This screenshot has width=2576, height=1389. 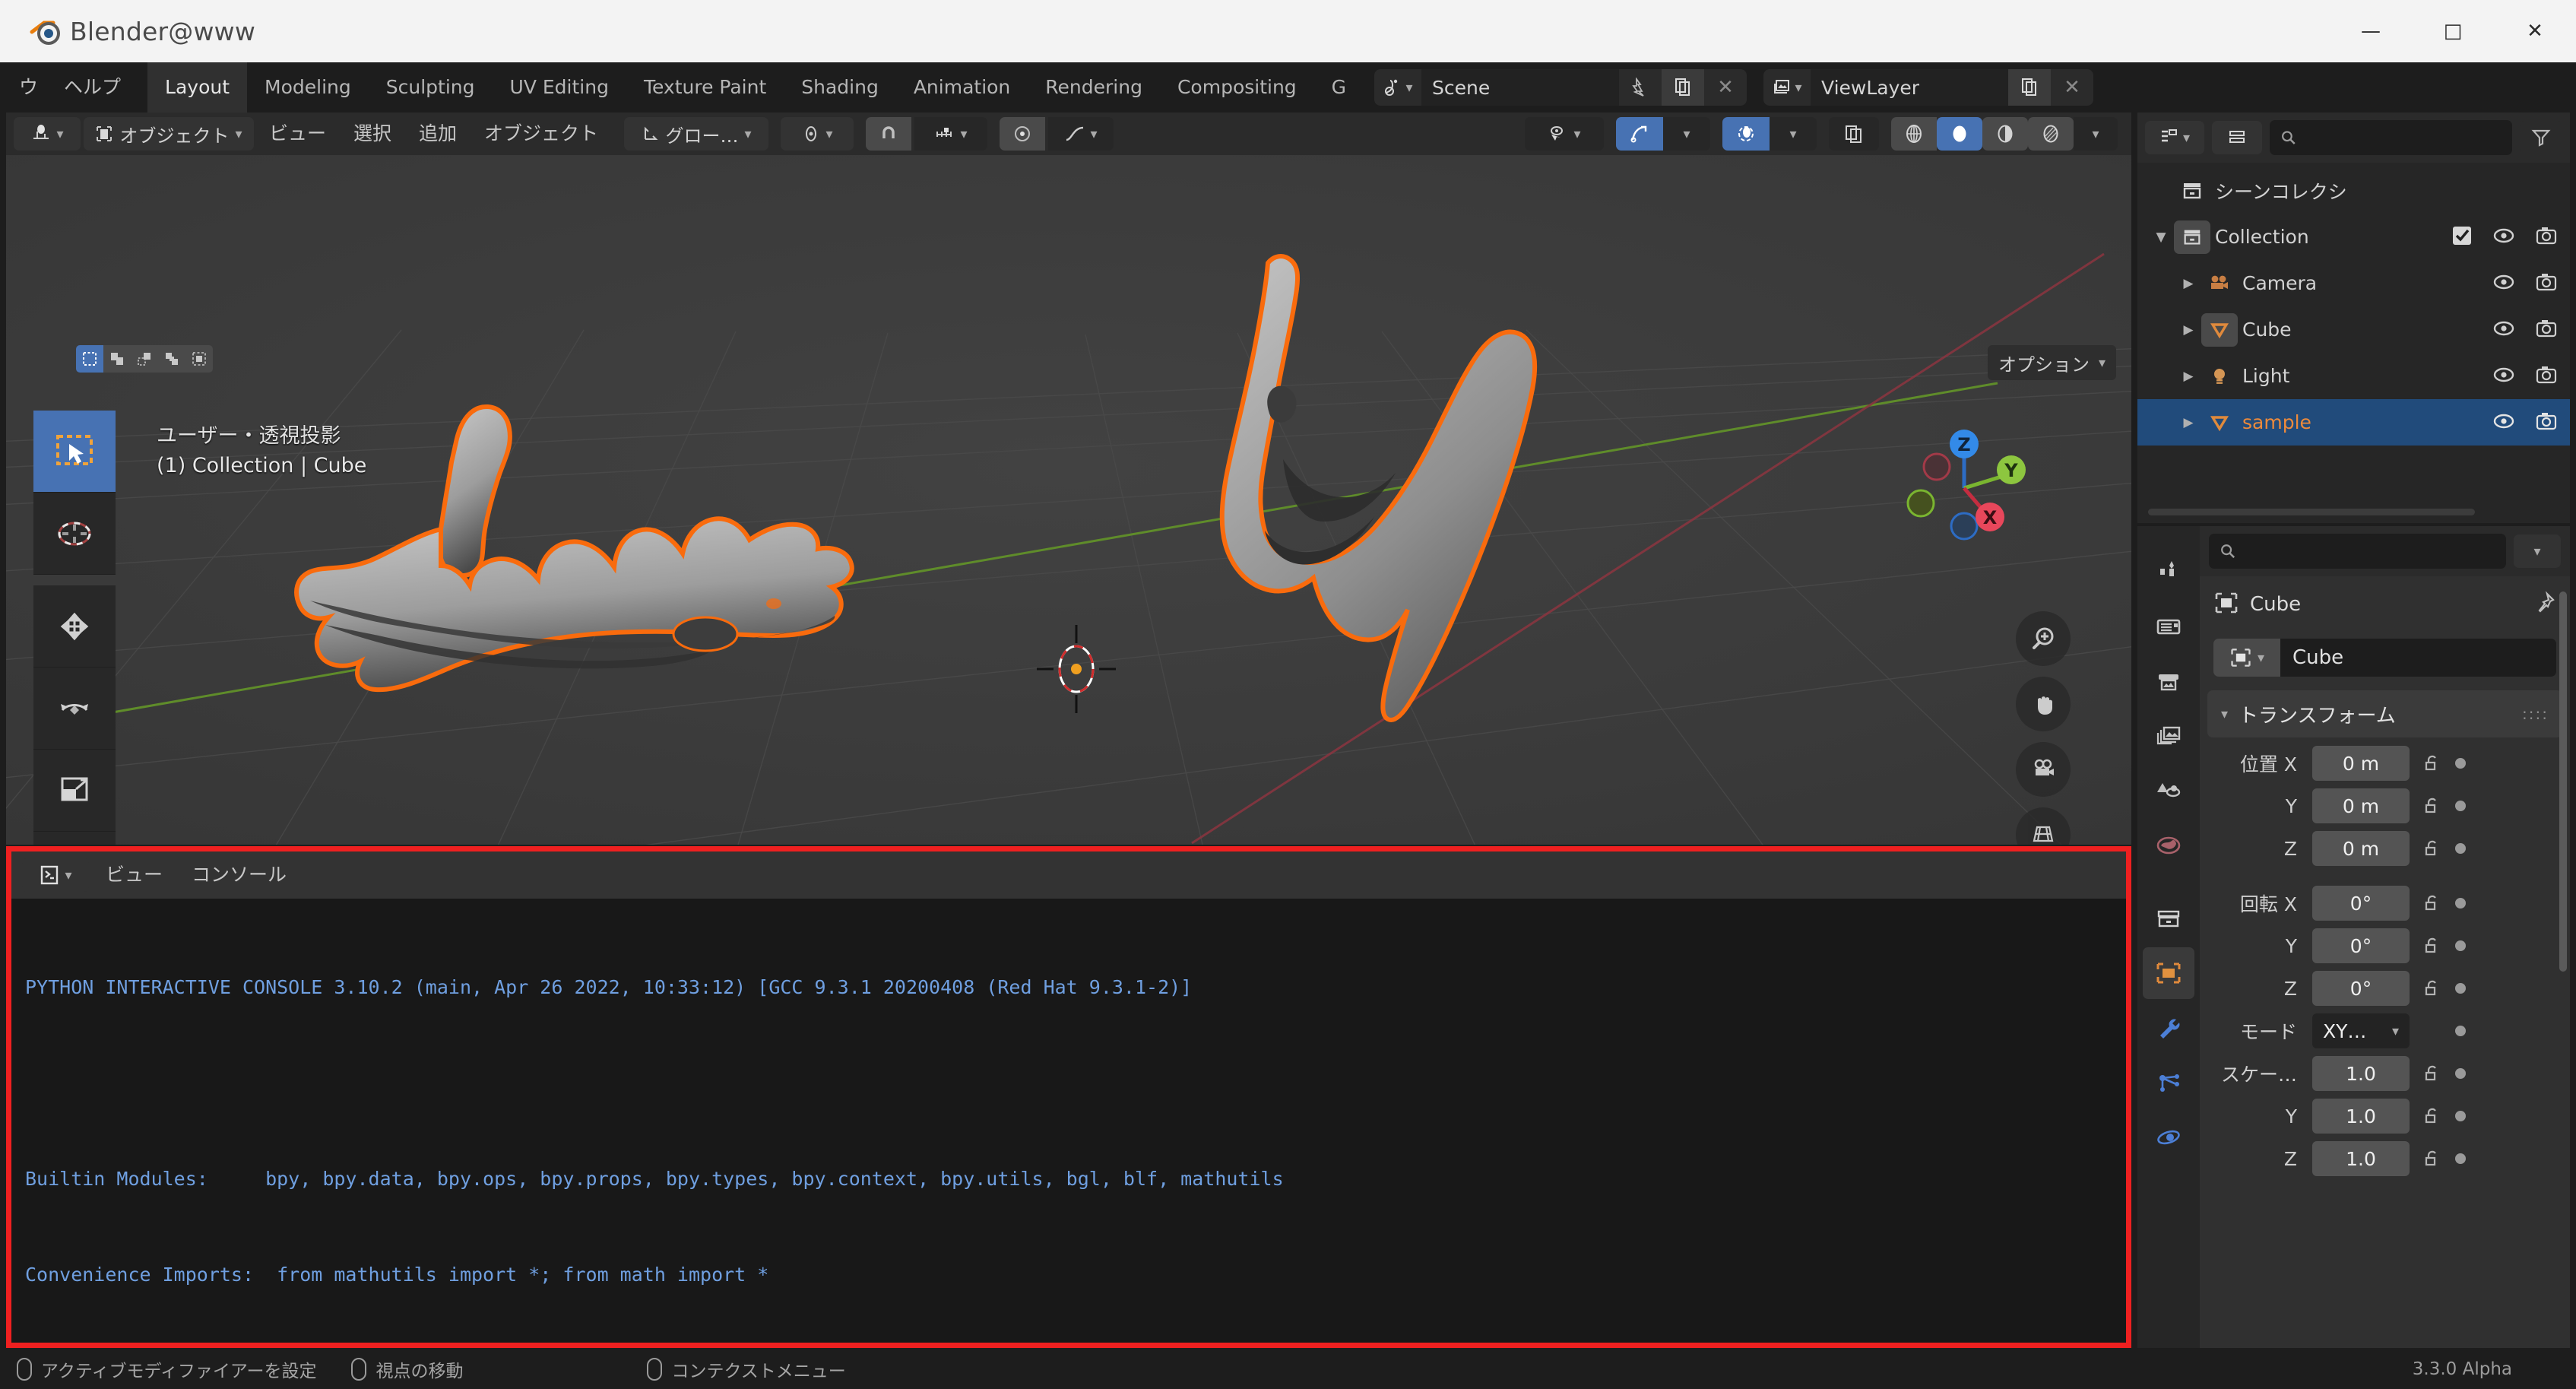 What do you see at coordinates (74, 626) in the screenshot?
I see `tool-move-icon` at bounding box center [74, 626].